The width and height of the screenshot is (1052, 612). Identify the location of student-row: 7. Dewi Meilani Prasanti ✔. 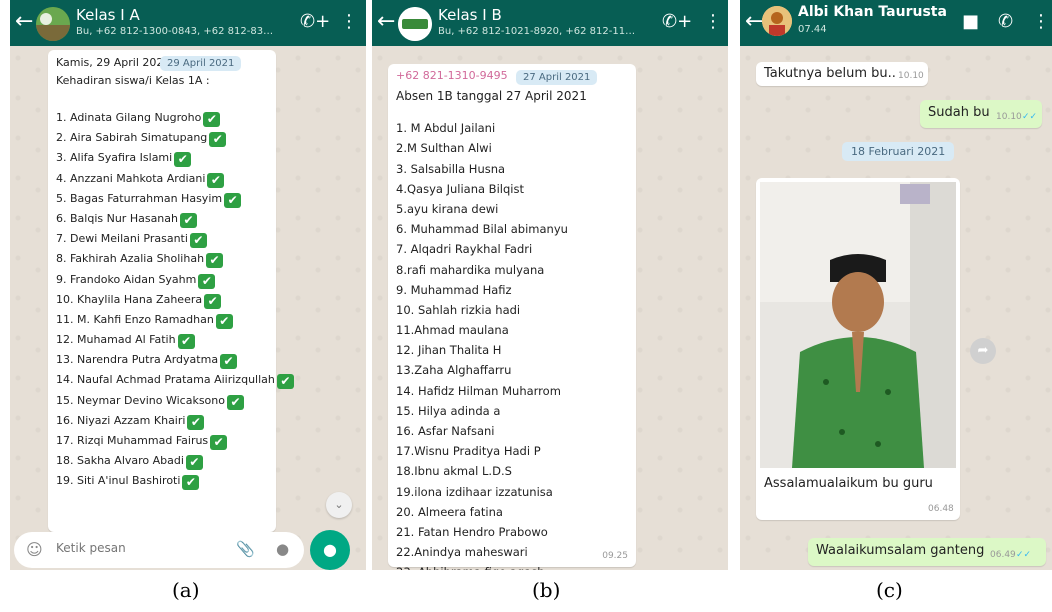
(162, 239).